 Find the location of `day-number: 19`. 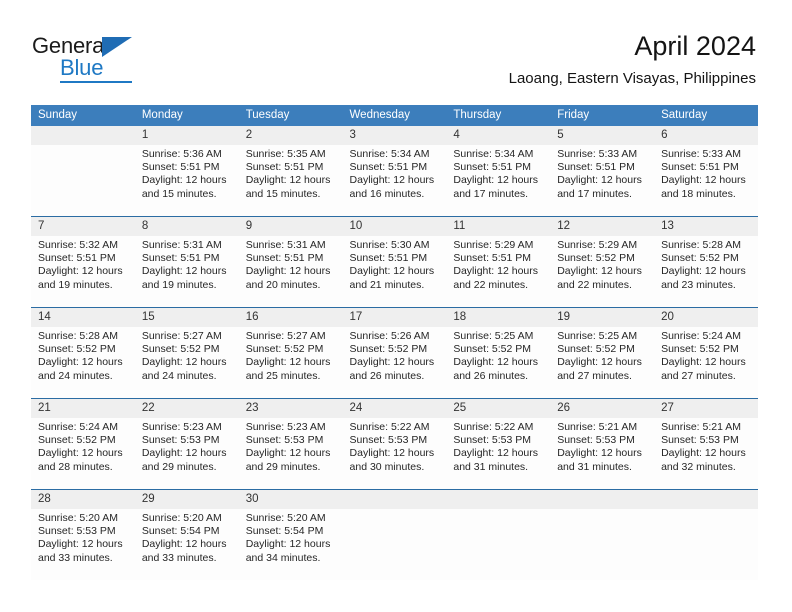

day-number: 19 is located at coordinates (602, 317).